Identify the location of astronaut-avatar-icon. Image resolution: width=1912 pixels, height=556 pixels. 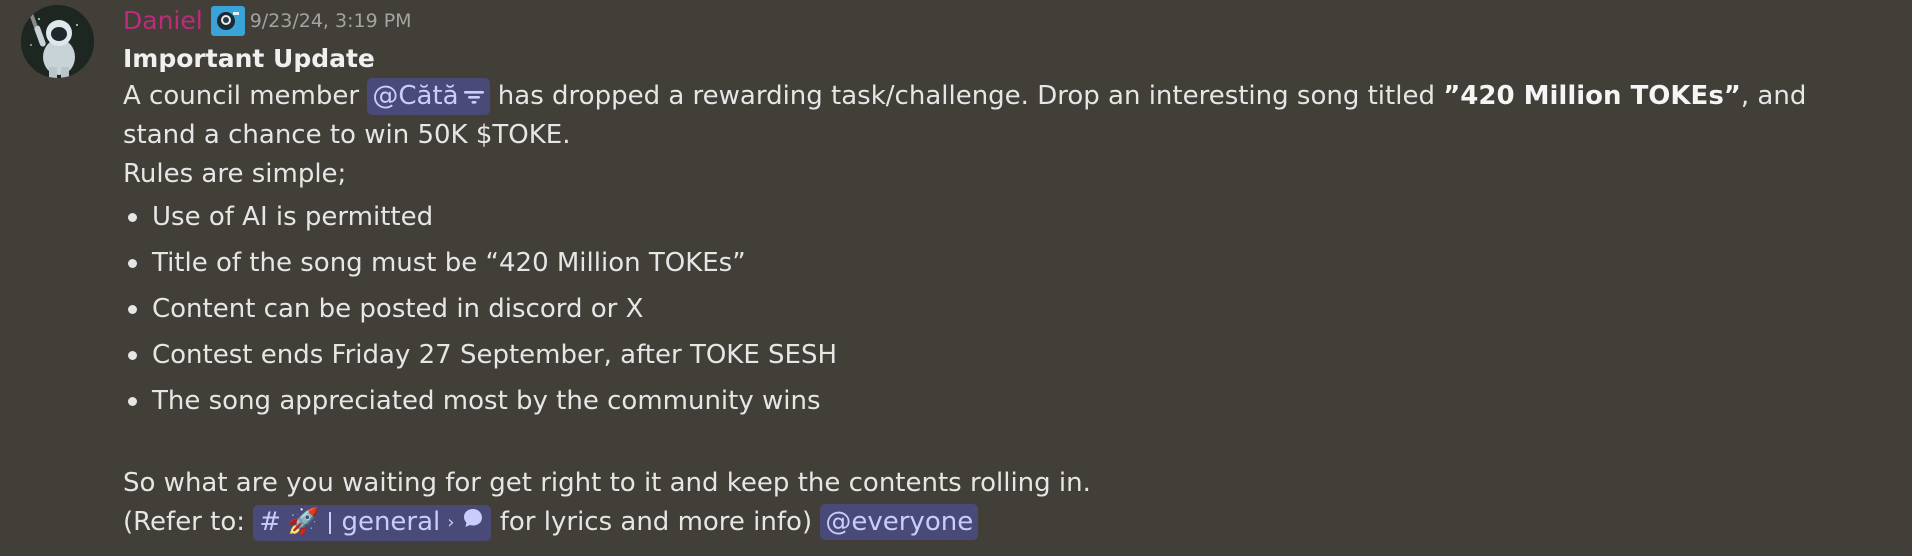
(57, 41).